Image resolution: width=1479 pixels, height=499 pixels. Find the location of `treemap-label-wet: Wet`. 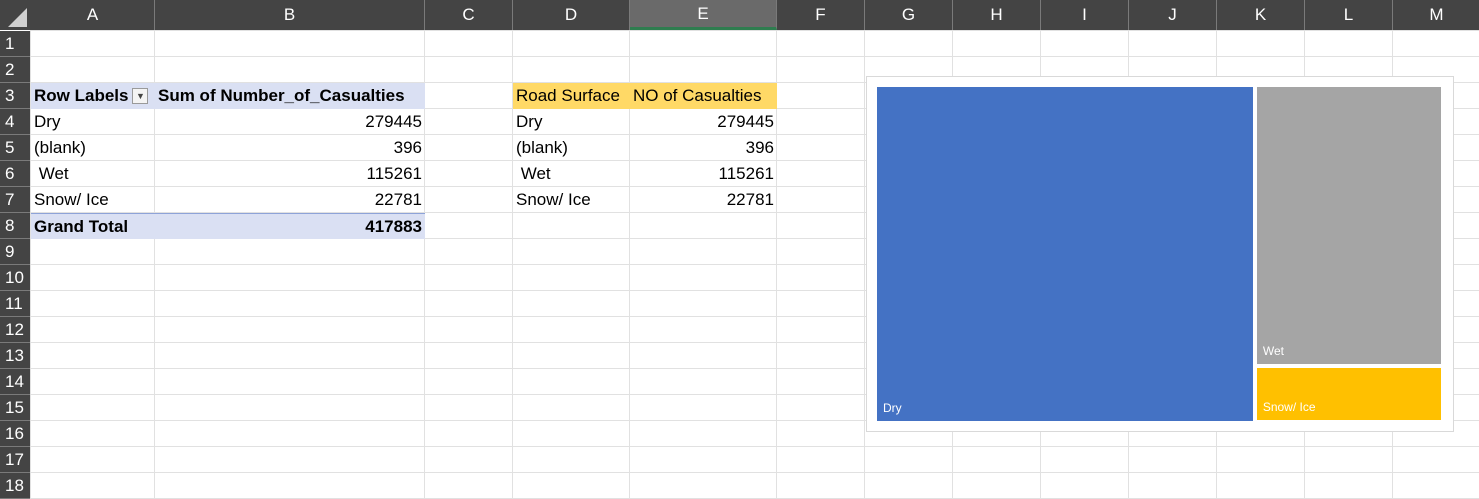

treemap-label-wet: Wet is located at coordinates (1273, 351).